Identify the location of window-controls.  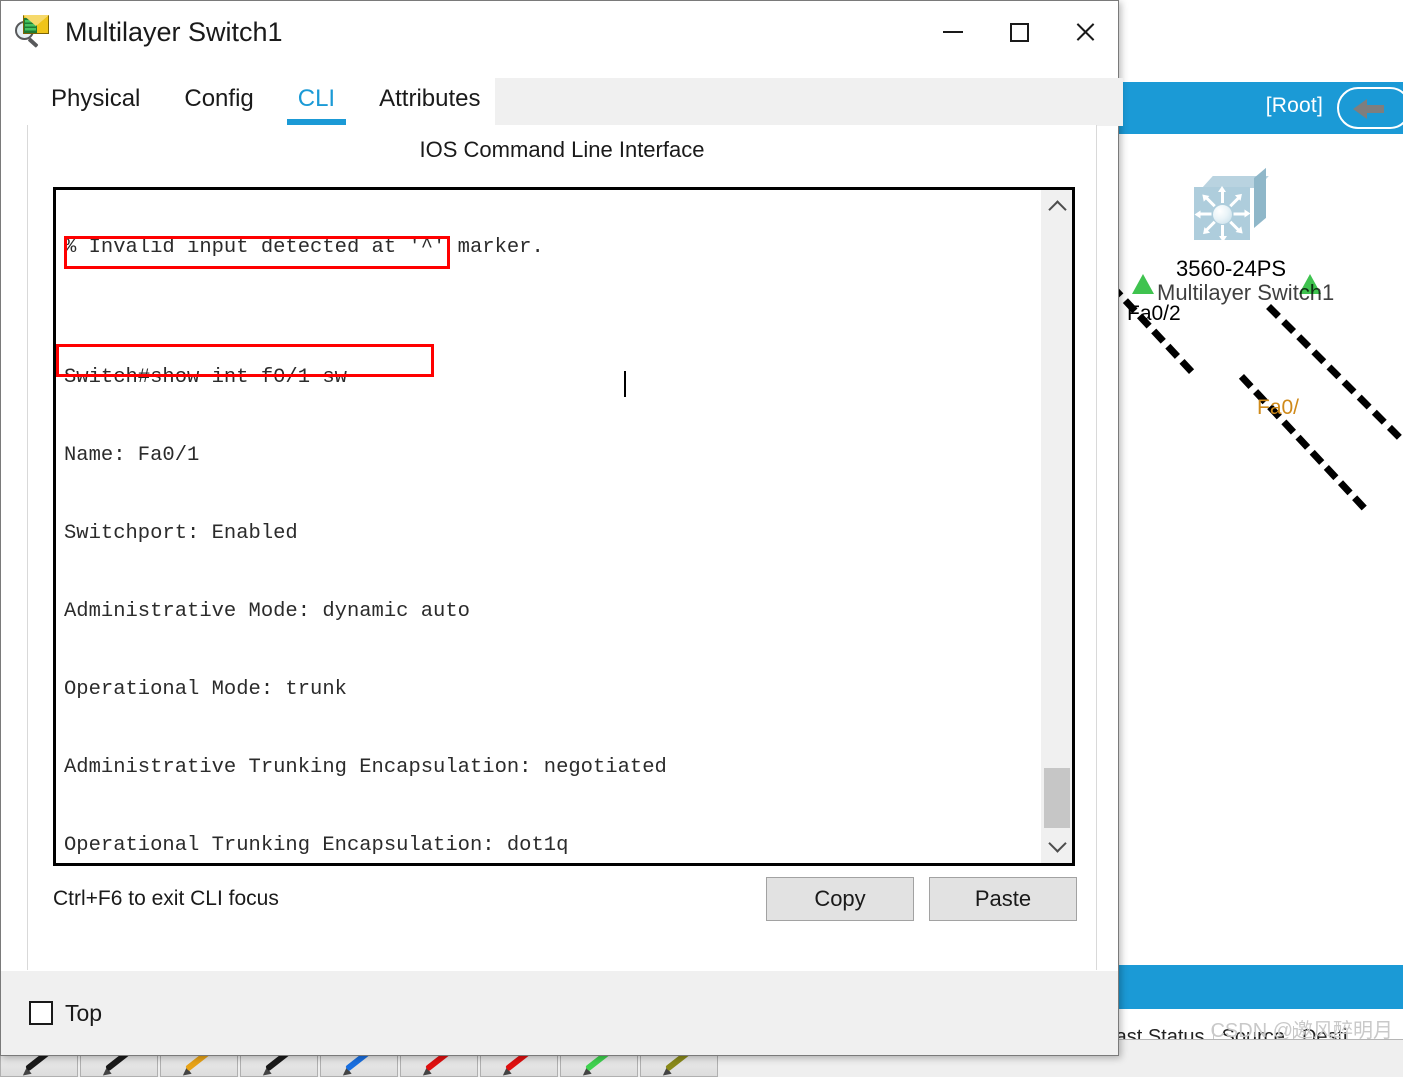
(1019, 32).